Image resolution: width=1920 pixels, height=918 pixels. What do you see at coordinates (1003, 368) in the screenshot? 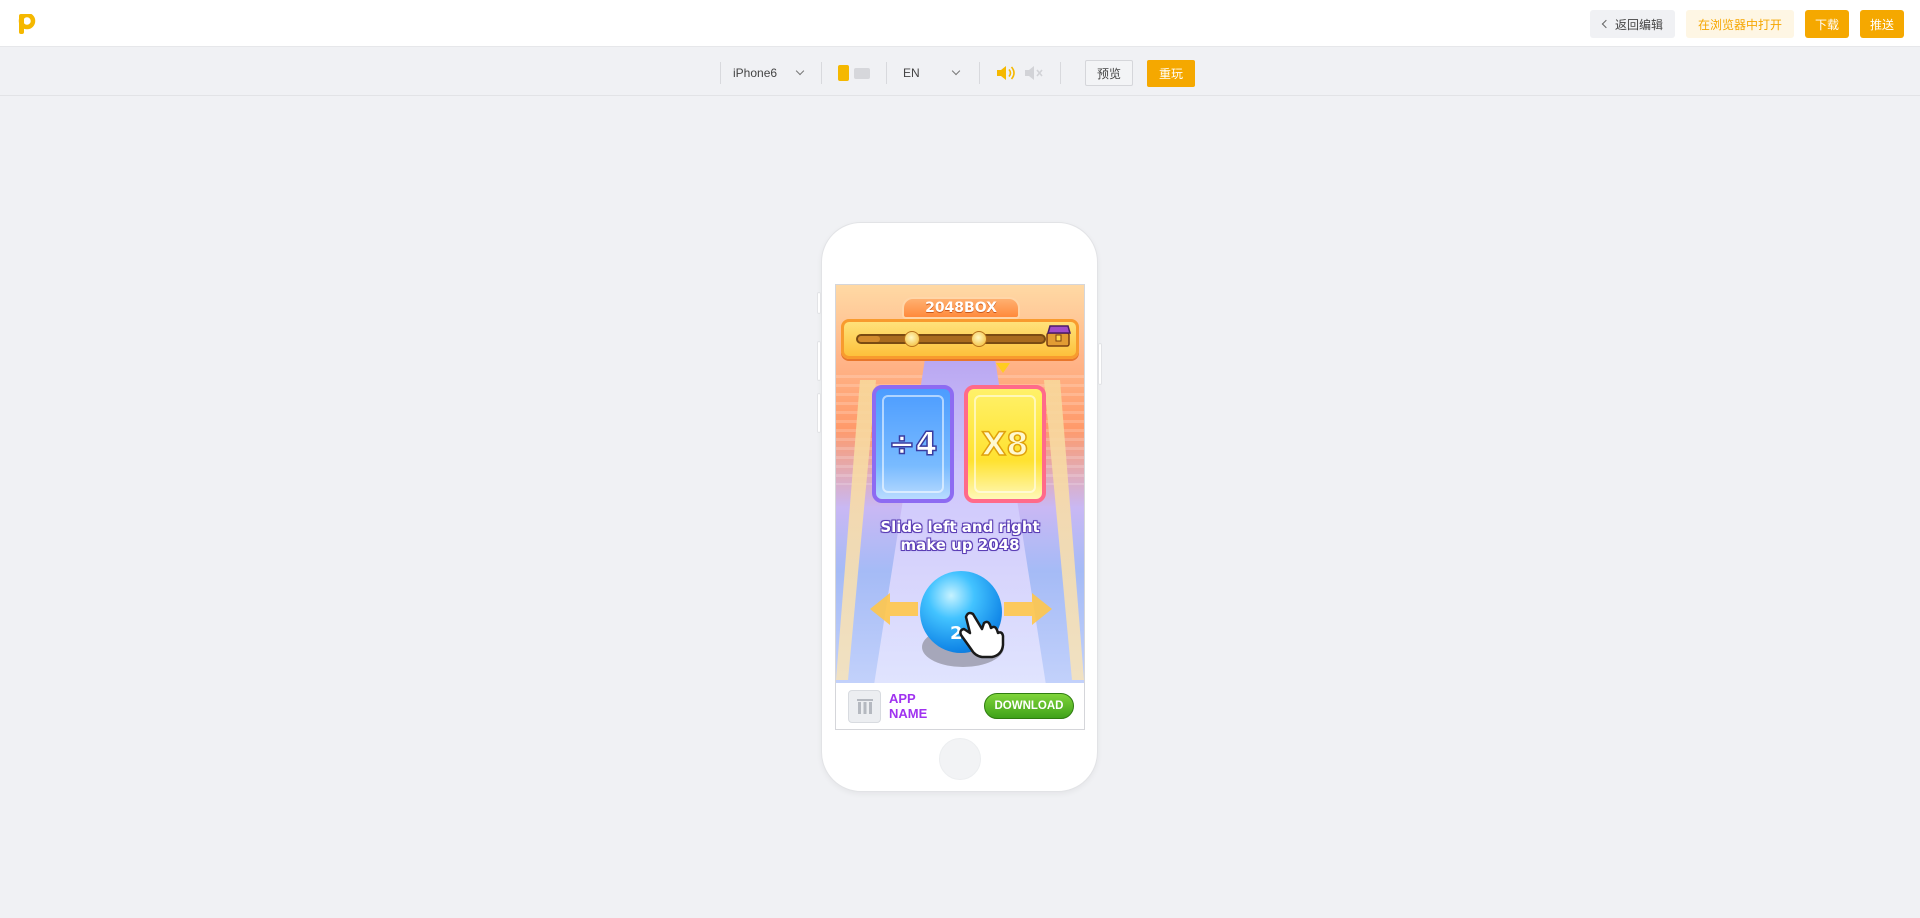
I see `progress-marker-icon` at bounding box center [1003, 368].